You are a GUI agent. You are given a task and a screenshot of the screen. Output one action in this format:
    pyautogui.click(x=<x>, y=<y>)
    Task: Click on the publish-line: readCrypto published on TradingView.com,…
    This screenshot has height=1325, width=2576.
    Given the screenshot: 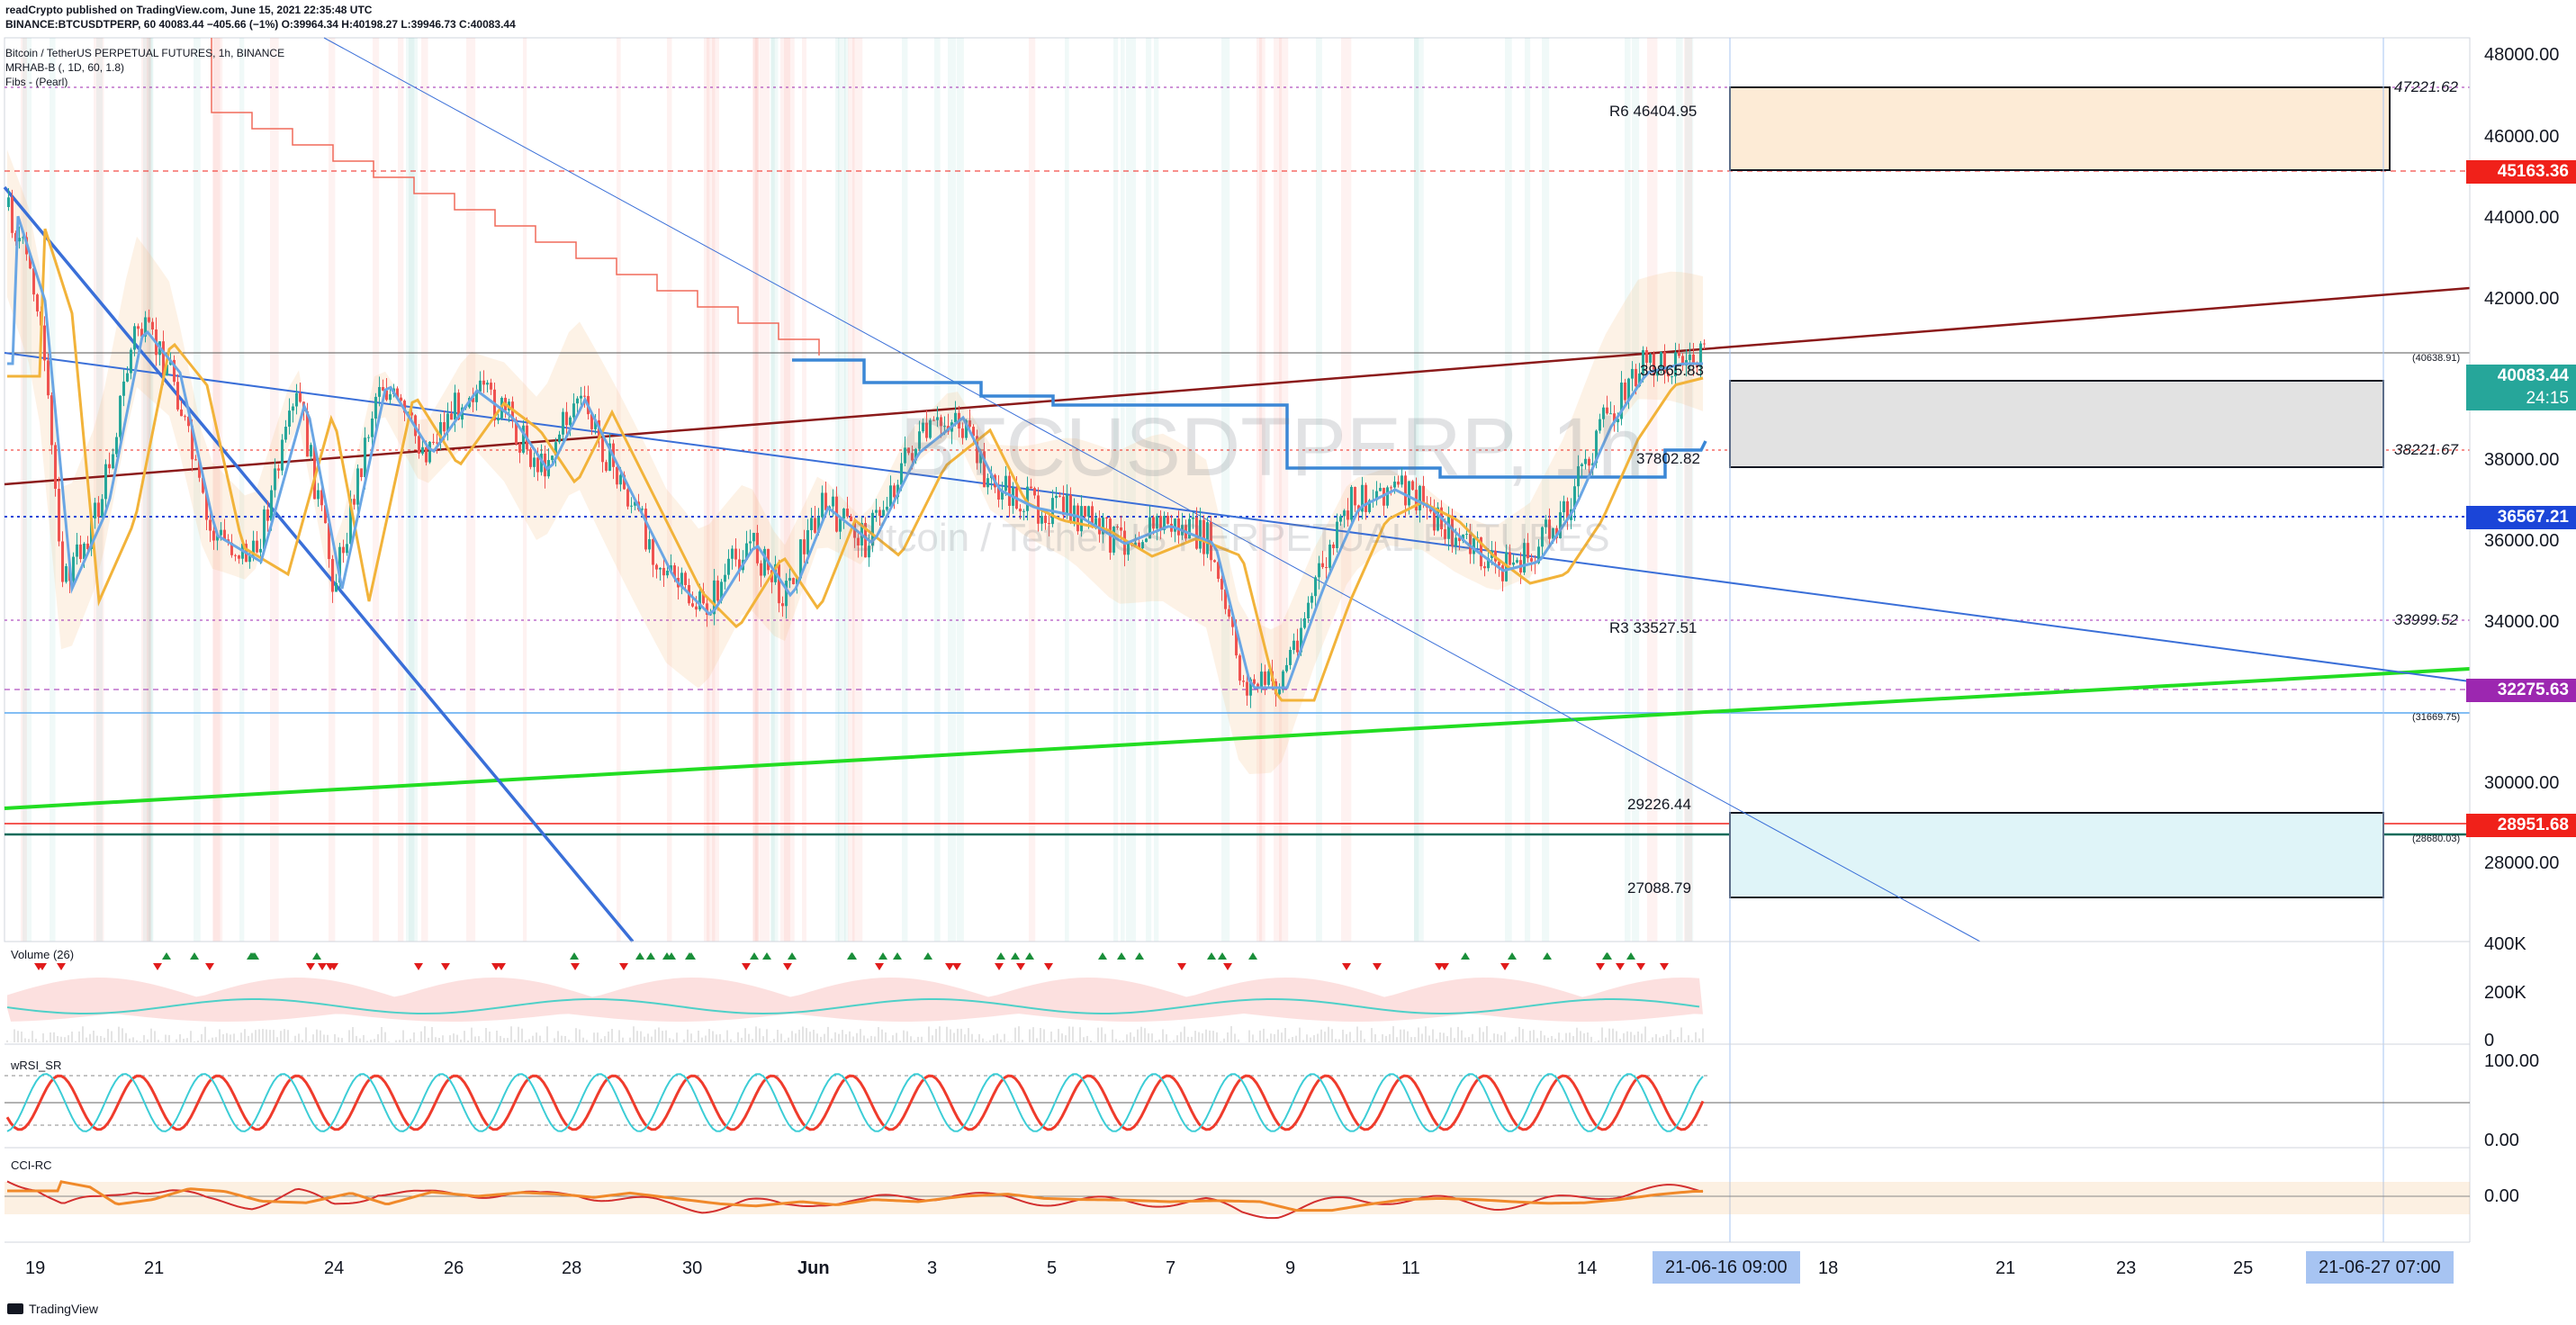 What is the action you would take?
    pyautogui.click(x=189, y=10)
    